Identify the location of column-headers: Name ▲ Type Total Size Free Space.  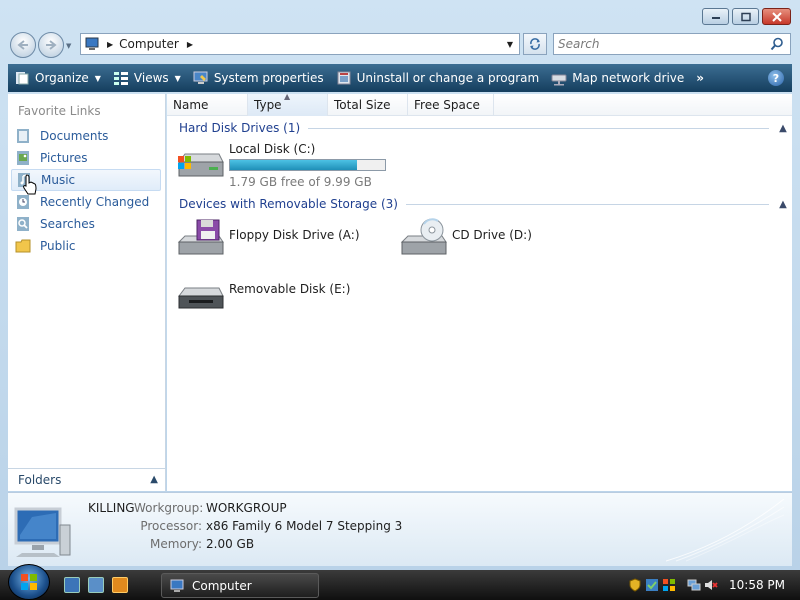
(479, 104).